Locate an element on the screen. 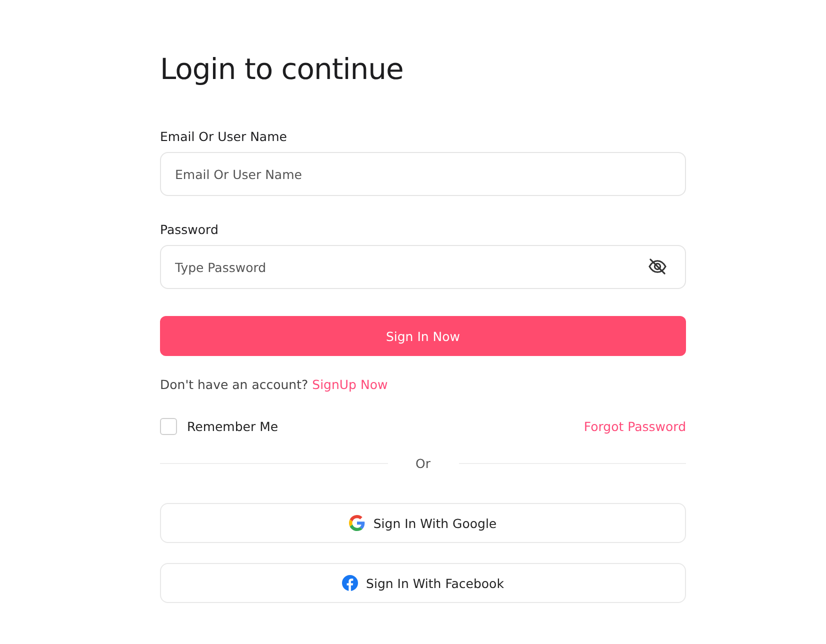  password-field: Type Password is located at coordinates (423, 267).